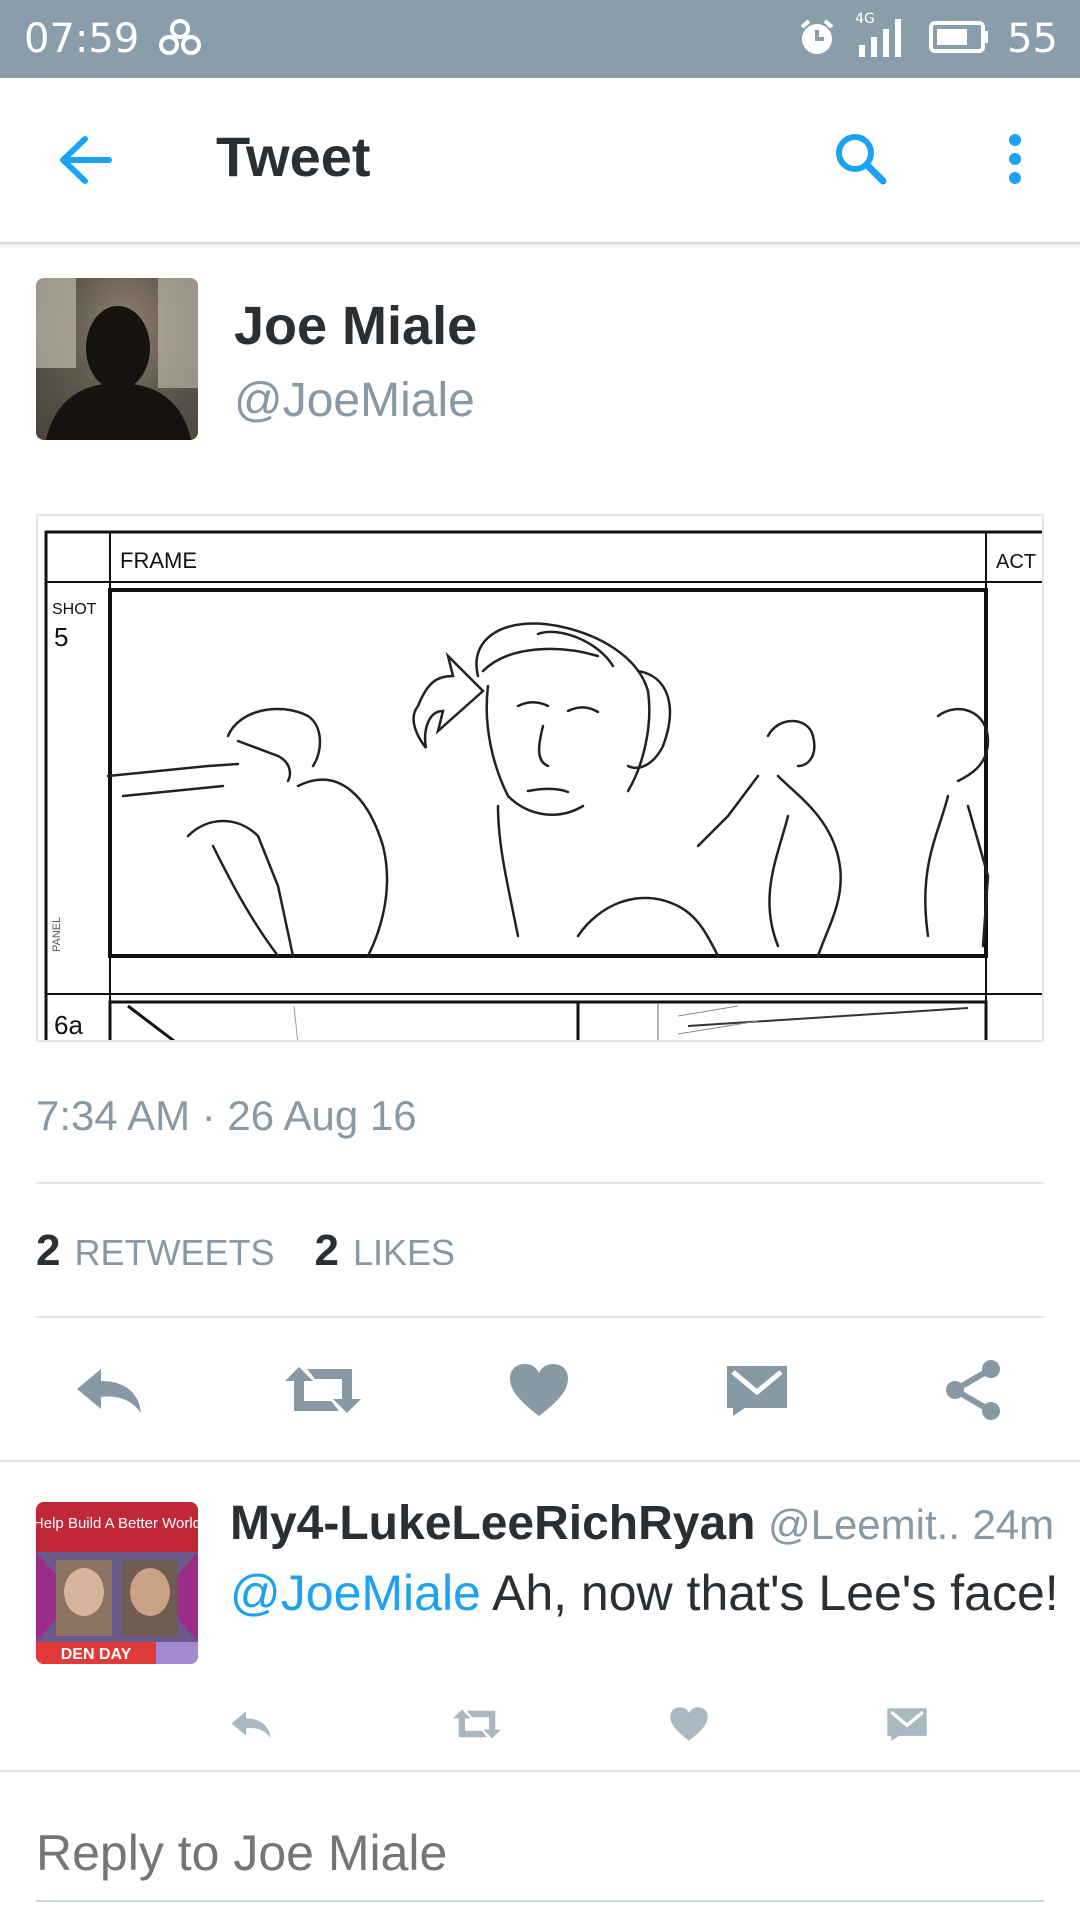 This screenshot has width=1080, height=1920. Describe the element at coordinates (82, 39) in the screenshot. I see `status-time: 07:59` at that location.